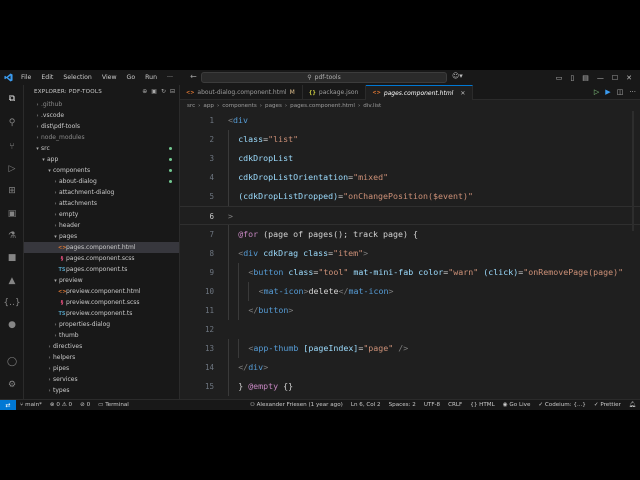 The width and height of the screenshot is (640, 480). What do you see at coordinates (61, 405) in the screenshot?
I see `problems-indicator: ⊗ 0 ⚠ 0` at bounding box center [61, 405].